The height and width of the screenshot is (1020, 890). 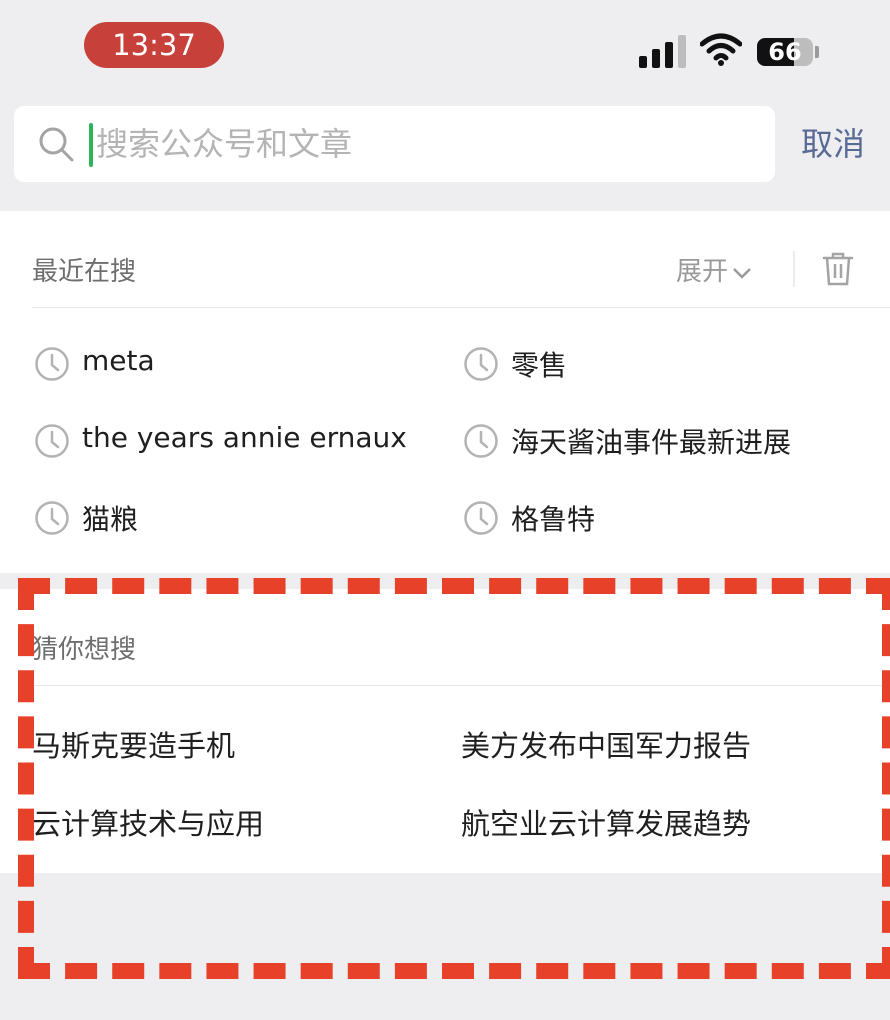 What do you see at coordinates (426, 144) in the screenshot?
I see `search-input` at bounding box center [426, 144].